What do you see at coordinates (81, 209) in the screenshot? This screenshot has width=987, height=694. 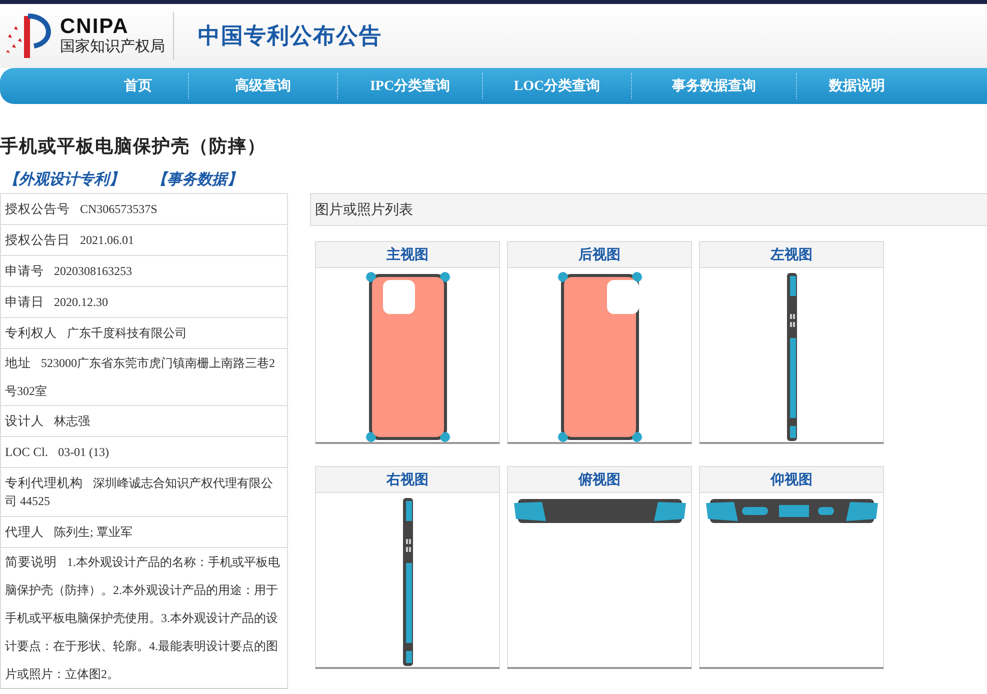 I see `detail-row-text: 授权公告号 CN306573537S` at bounding box center [81, 209].